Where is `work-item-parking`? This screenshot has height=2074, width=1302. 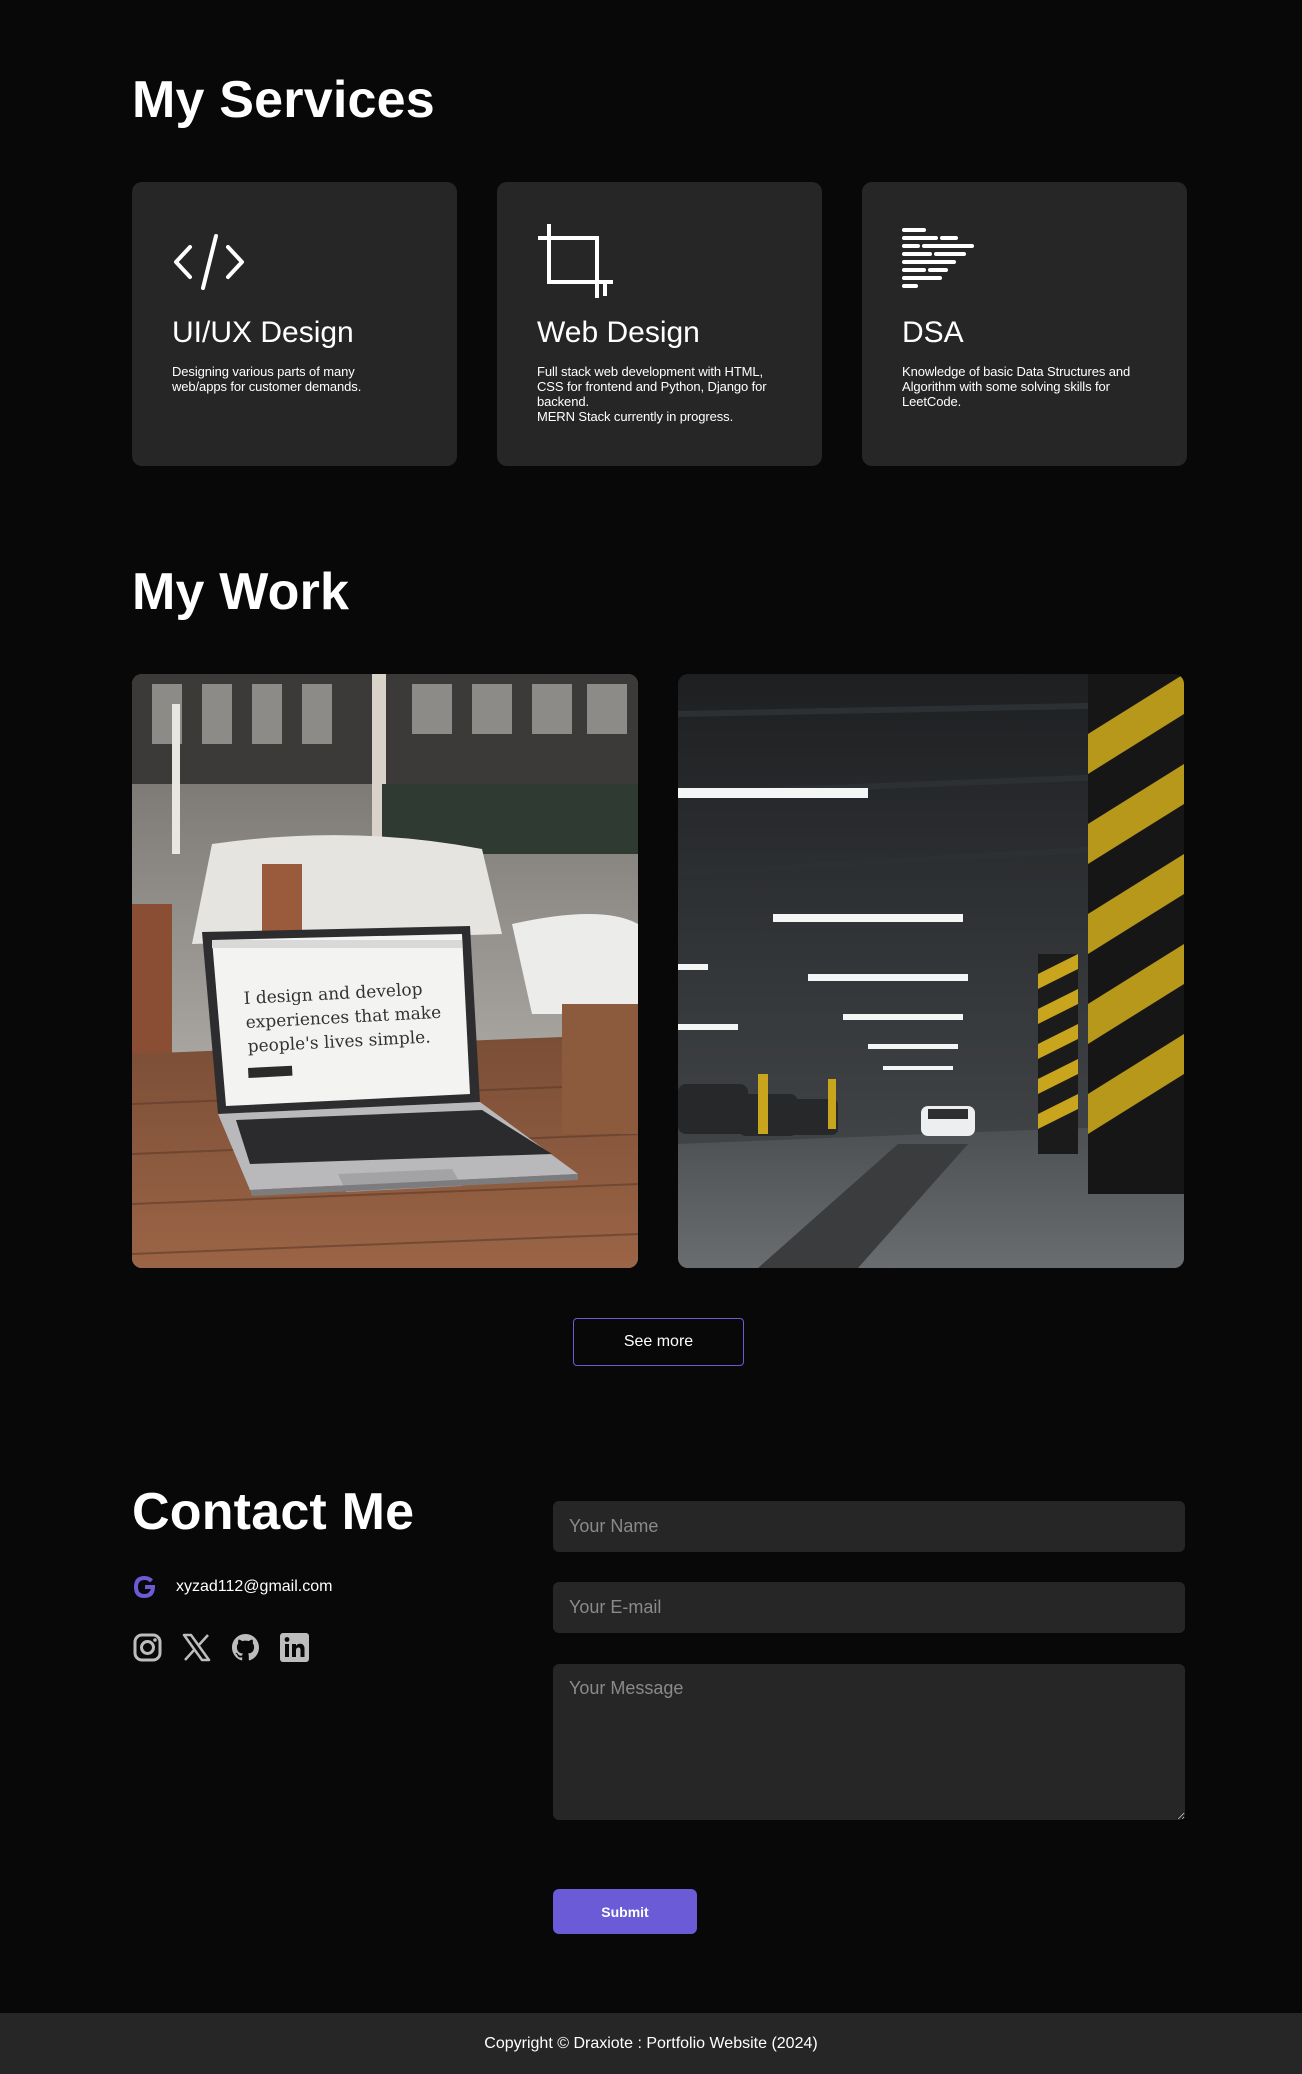
work-item-parking is located at coordinates (931, 971).